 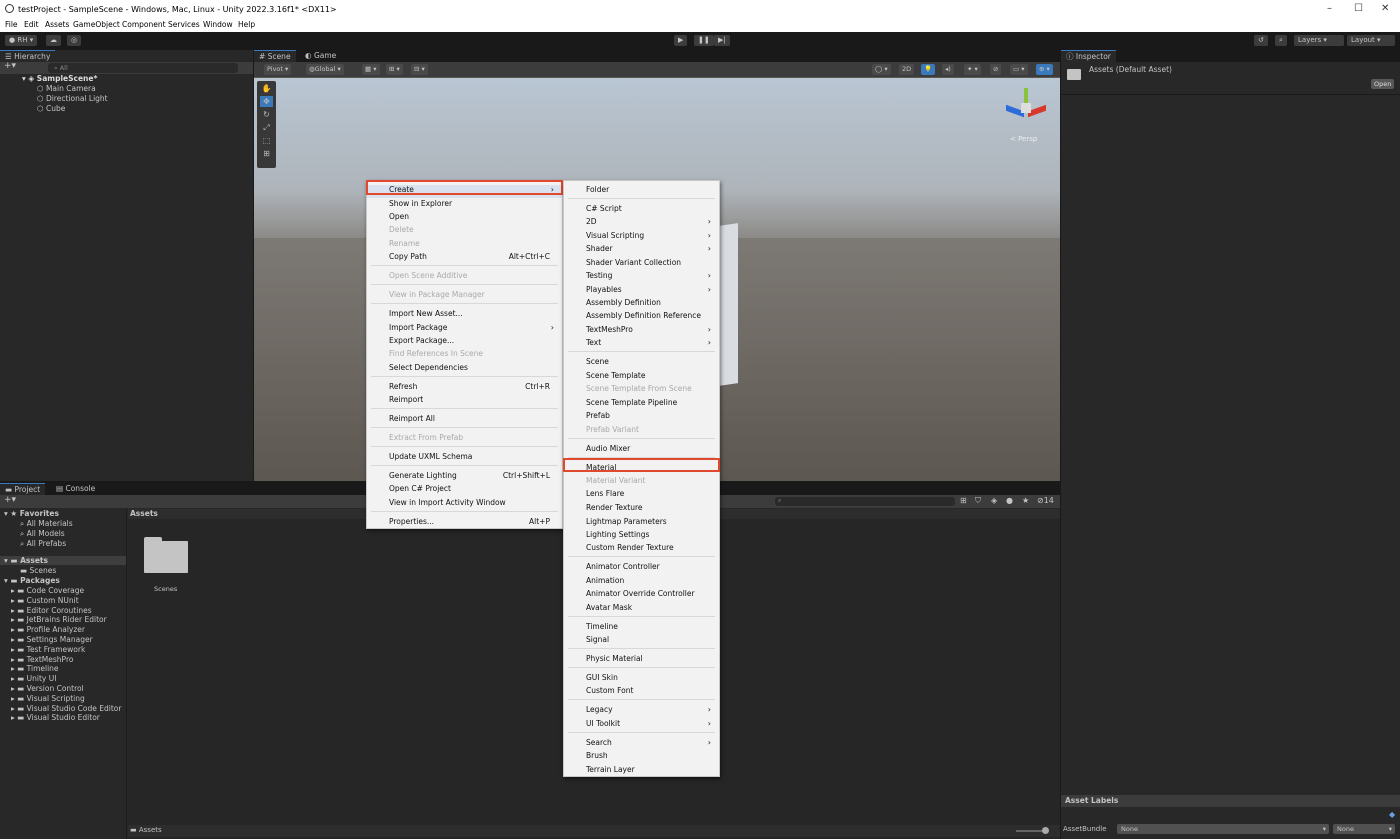 What do you see at coordinates (31, 24) in the screenshot?
I see `menu-edit: Edit` at bounding box center [31, 24].